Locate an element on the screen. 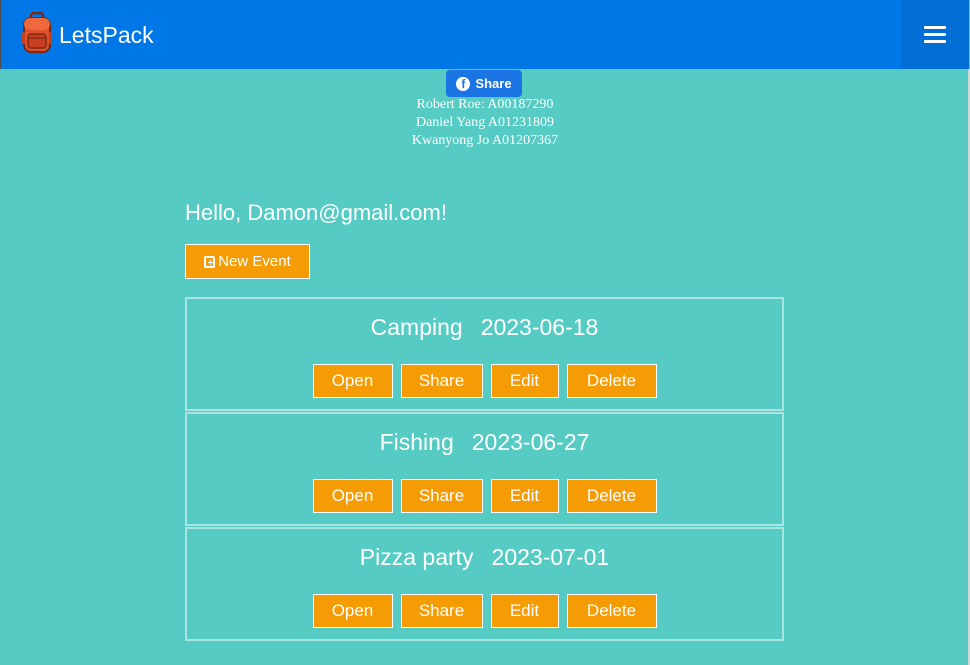 The image size is (970, 665). credit-line: Daniel Yang A01231809 is located at coordinates (485, 122).